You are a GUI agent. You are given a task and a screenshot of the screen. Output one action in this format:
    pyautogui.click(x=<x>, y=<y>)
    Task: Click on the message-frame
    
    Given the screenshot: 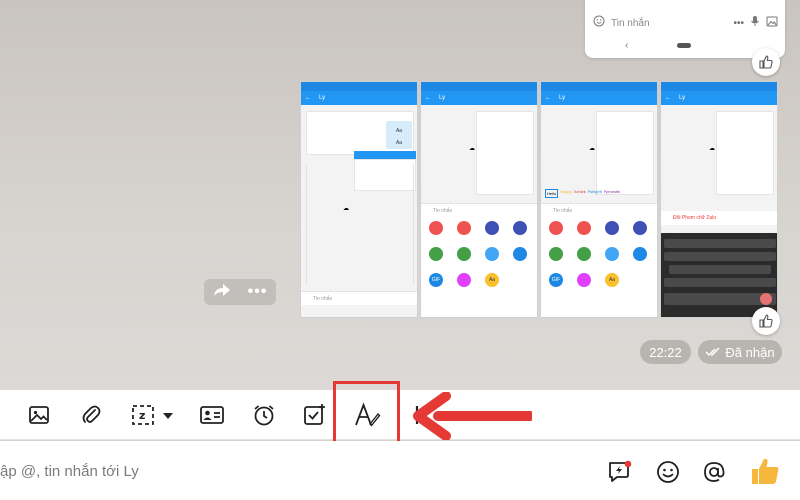 What is the action you would take?
    pyautogui.click(x=360, y=225)
    